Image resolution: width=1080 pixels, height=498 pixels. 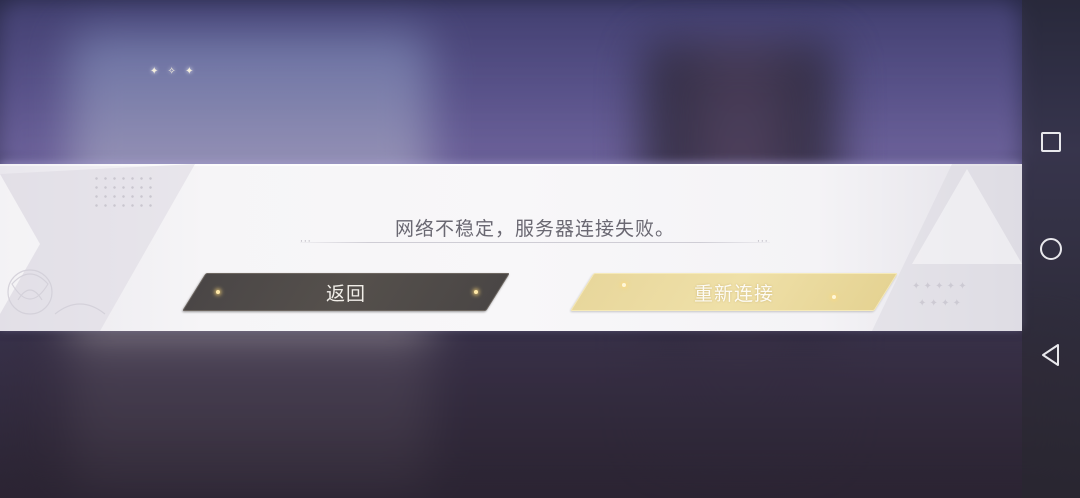 I want to click on android-nav-bar, so click(x=1051, y=249).